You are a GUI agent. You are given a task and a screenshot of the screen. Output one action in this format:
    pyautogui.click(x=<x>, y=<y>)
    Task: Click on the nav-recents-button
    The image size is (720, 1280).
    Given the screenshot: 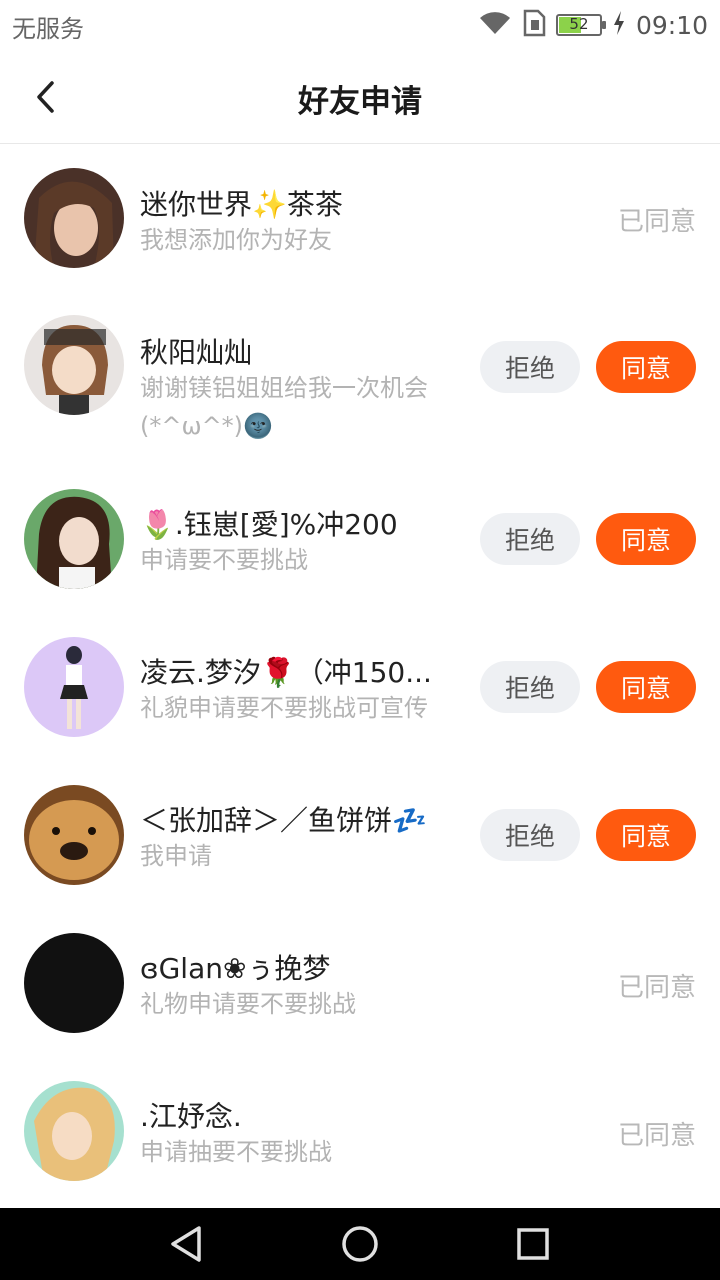 What is the action you would take?
    pyautogui.click(x=533, y=1244)
    